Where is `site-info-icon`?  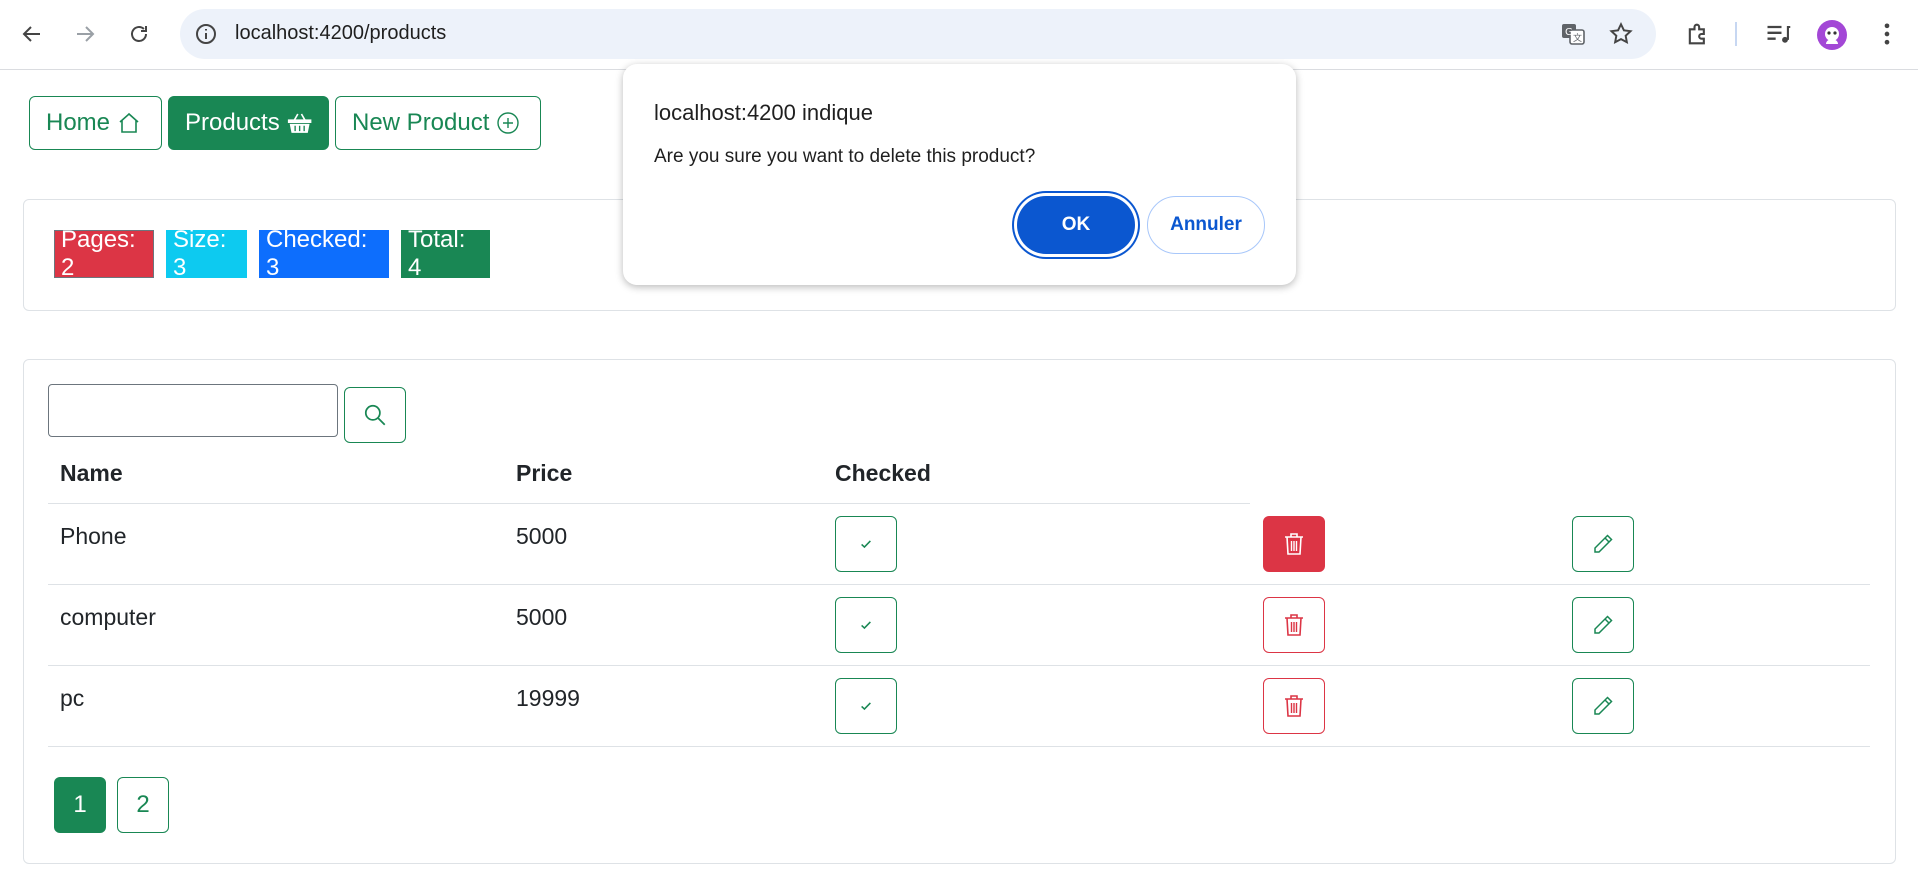 site-info-icon is located at coordinates (206, 34).